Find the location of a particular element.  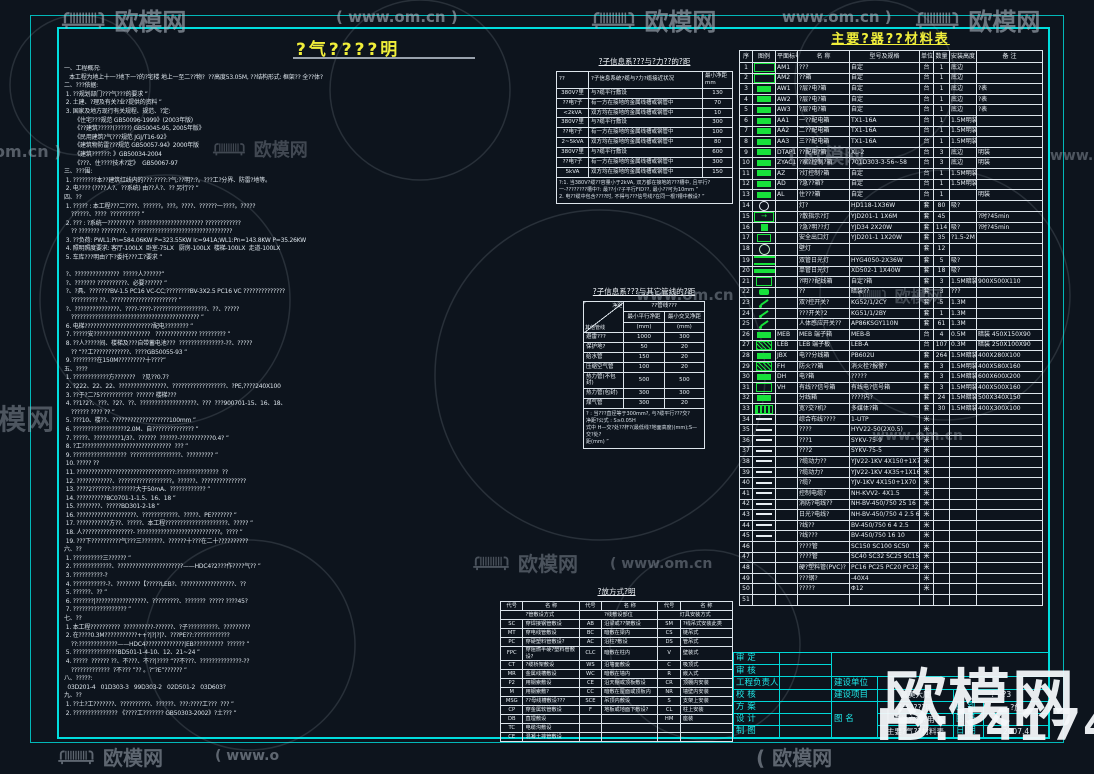

materials-row: 33 宽?交?机? 多媒体?箱套 30 1.5M暗装 400X300X100 is located at coordinates (891, 409).